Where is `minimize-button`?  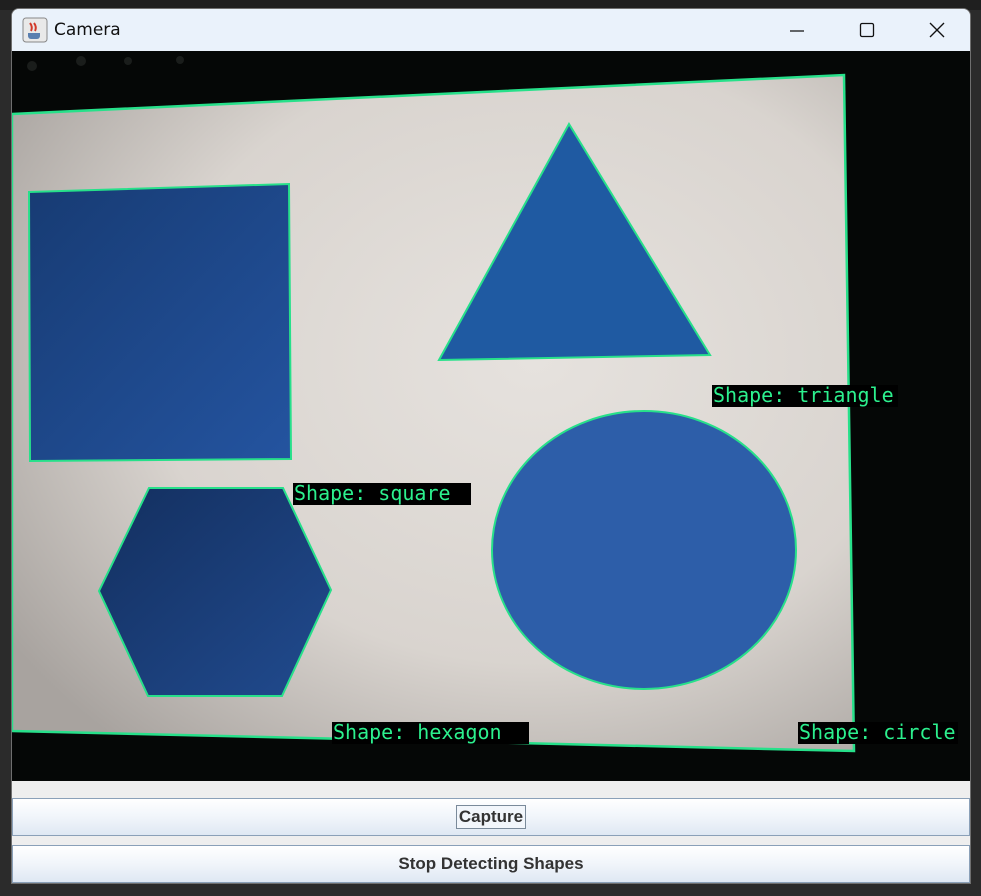
minimize-button is located at coordinates (797, 30).